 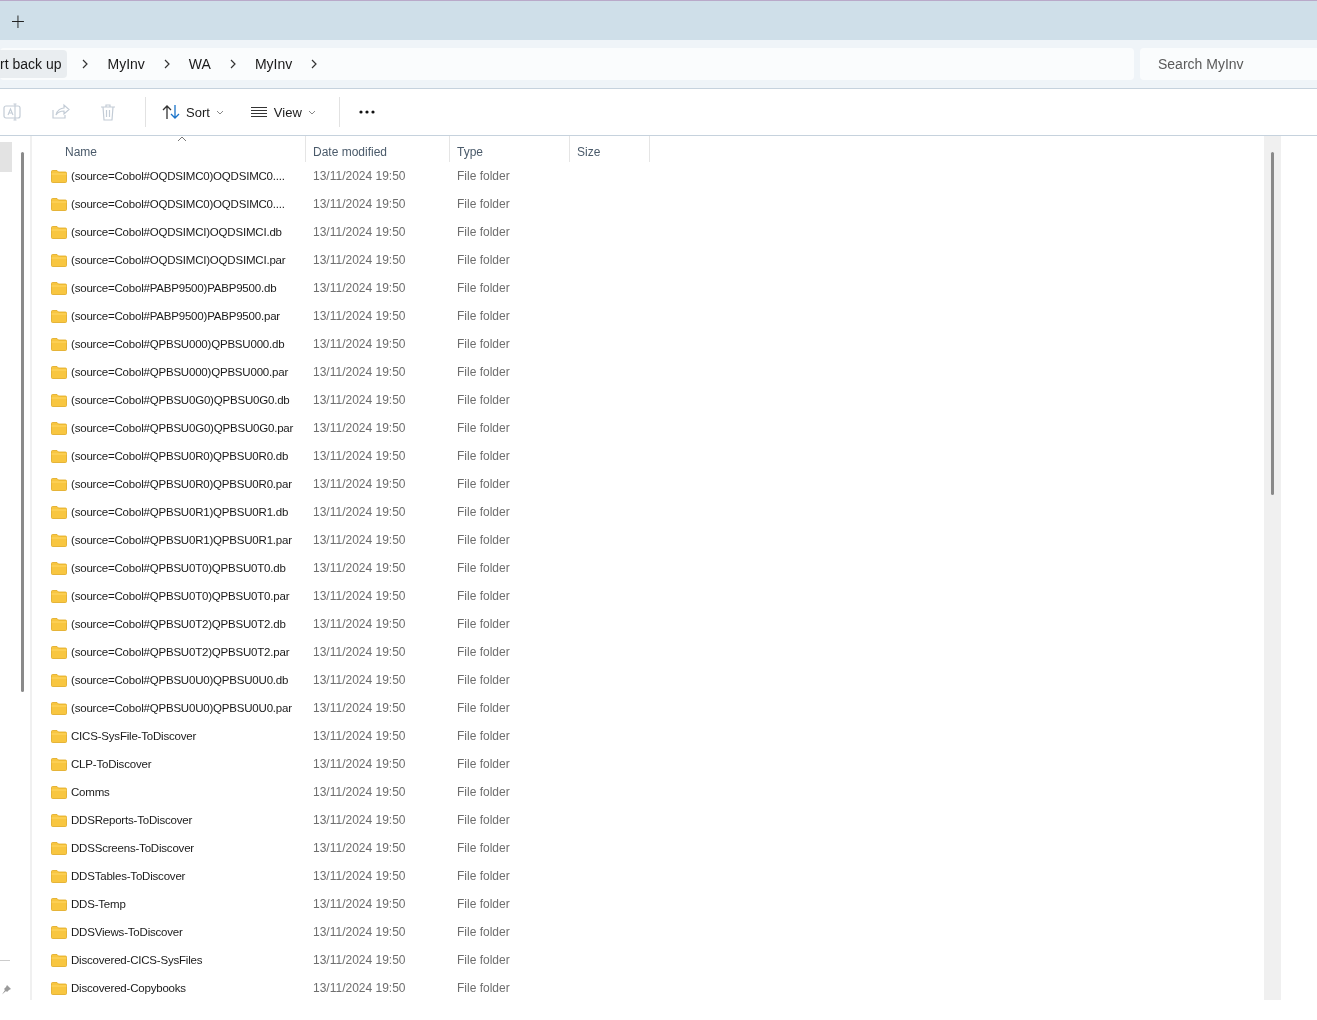 What do you see at coordinates (181, 139) in the screenshot?
I see `sort-caret-icon` at bounding box center [181, 139].